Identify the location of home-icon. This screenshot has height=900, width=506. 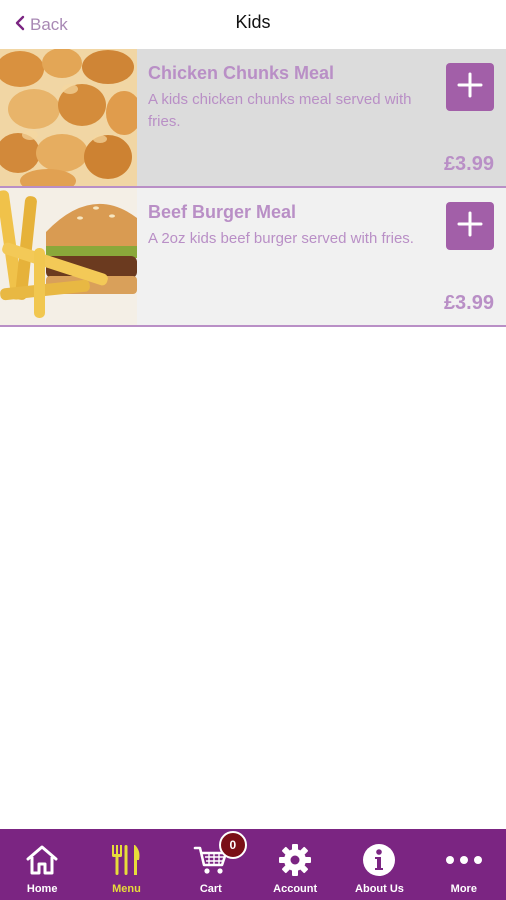
(42, 860).